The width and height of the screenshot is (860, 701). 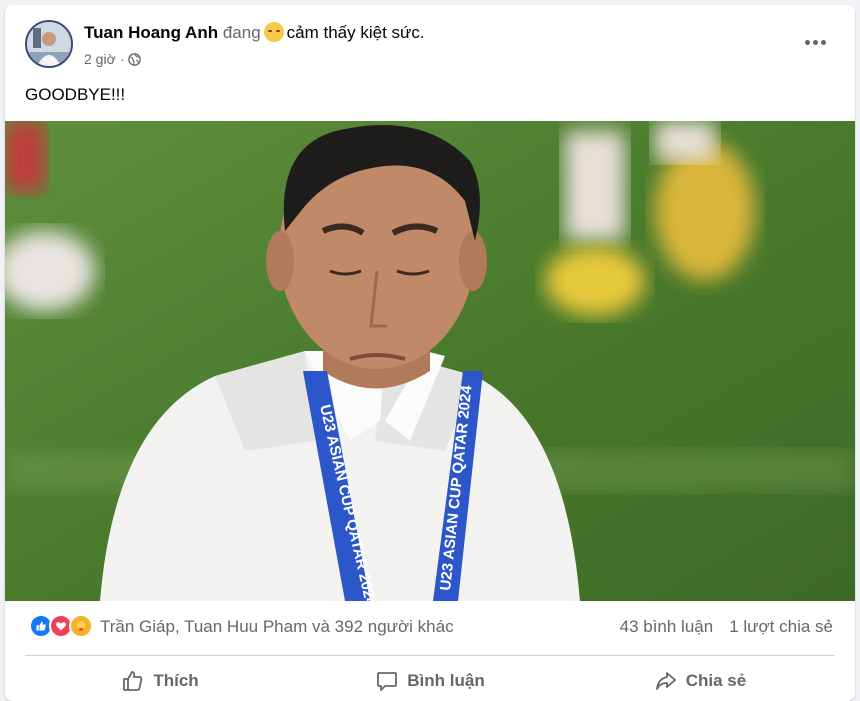 What do you see at coordinates (176, 680) in the screenshot?
I see `like-label: Thích` at bounding box center [176, 680].